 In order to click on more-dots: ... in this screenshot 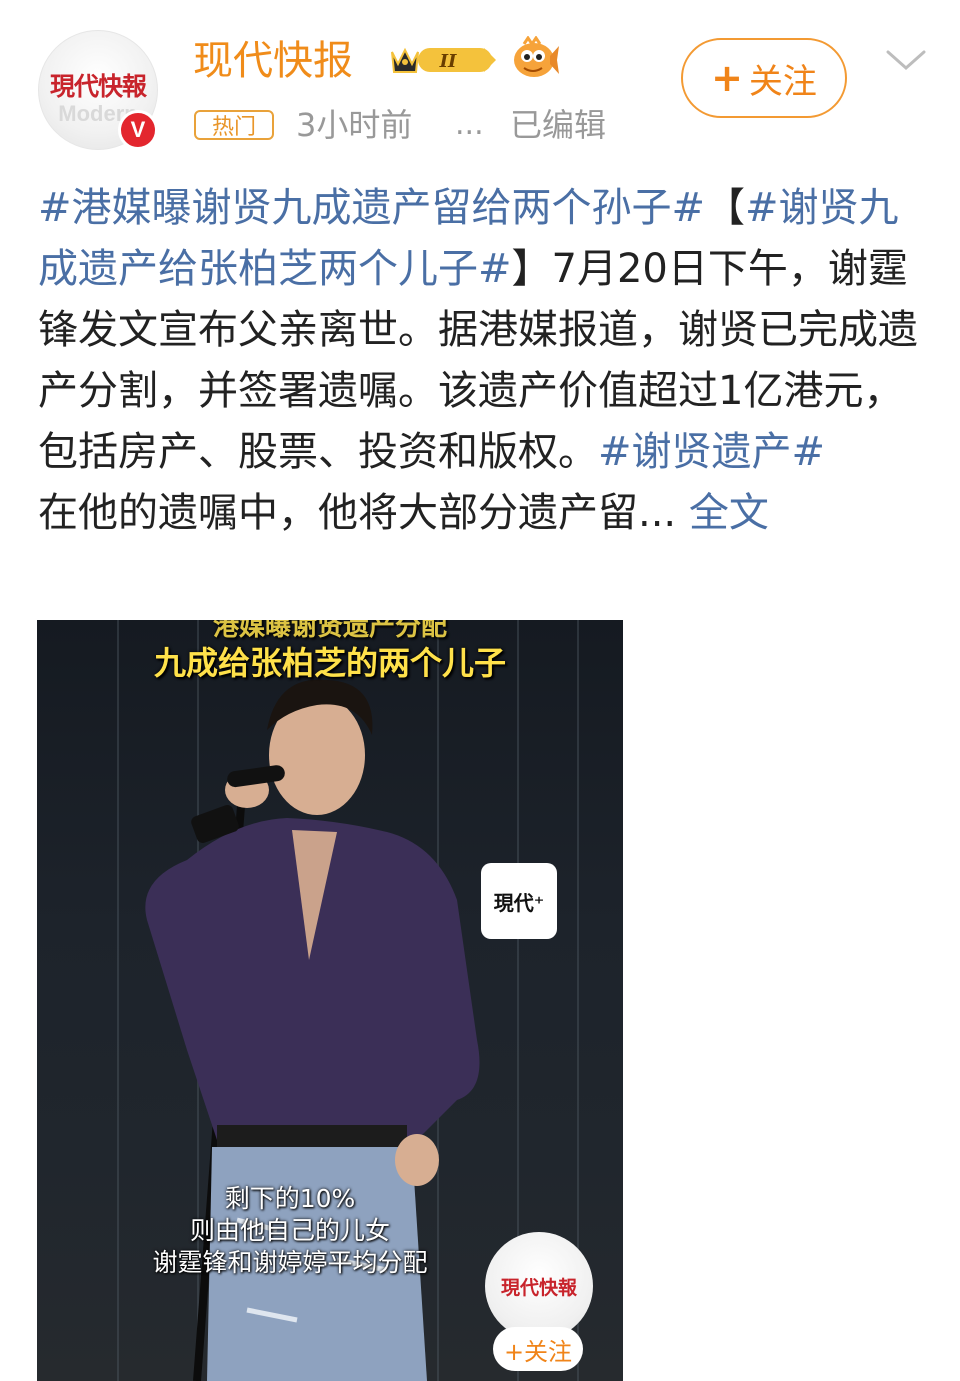, I will do `click(469, 124)`.